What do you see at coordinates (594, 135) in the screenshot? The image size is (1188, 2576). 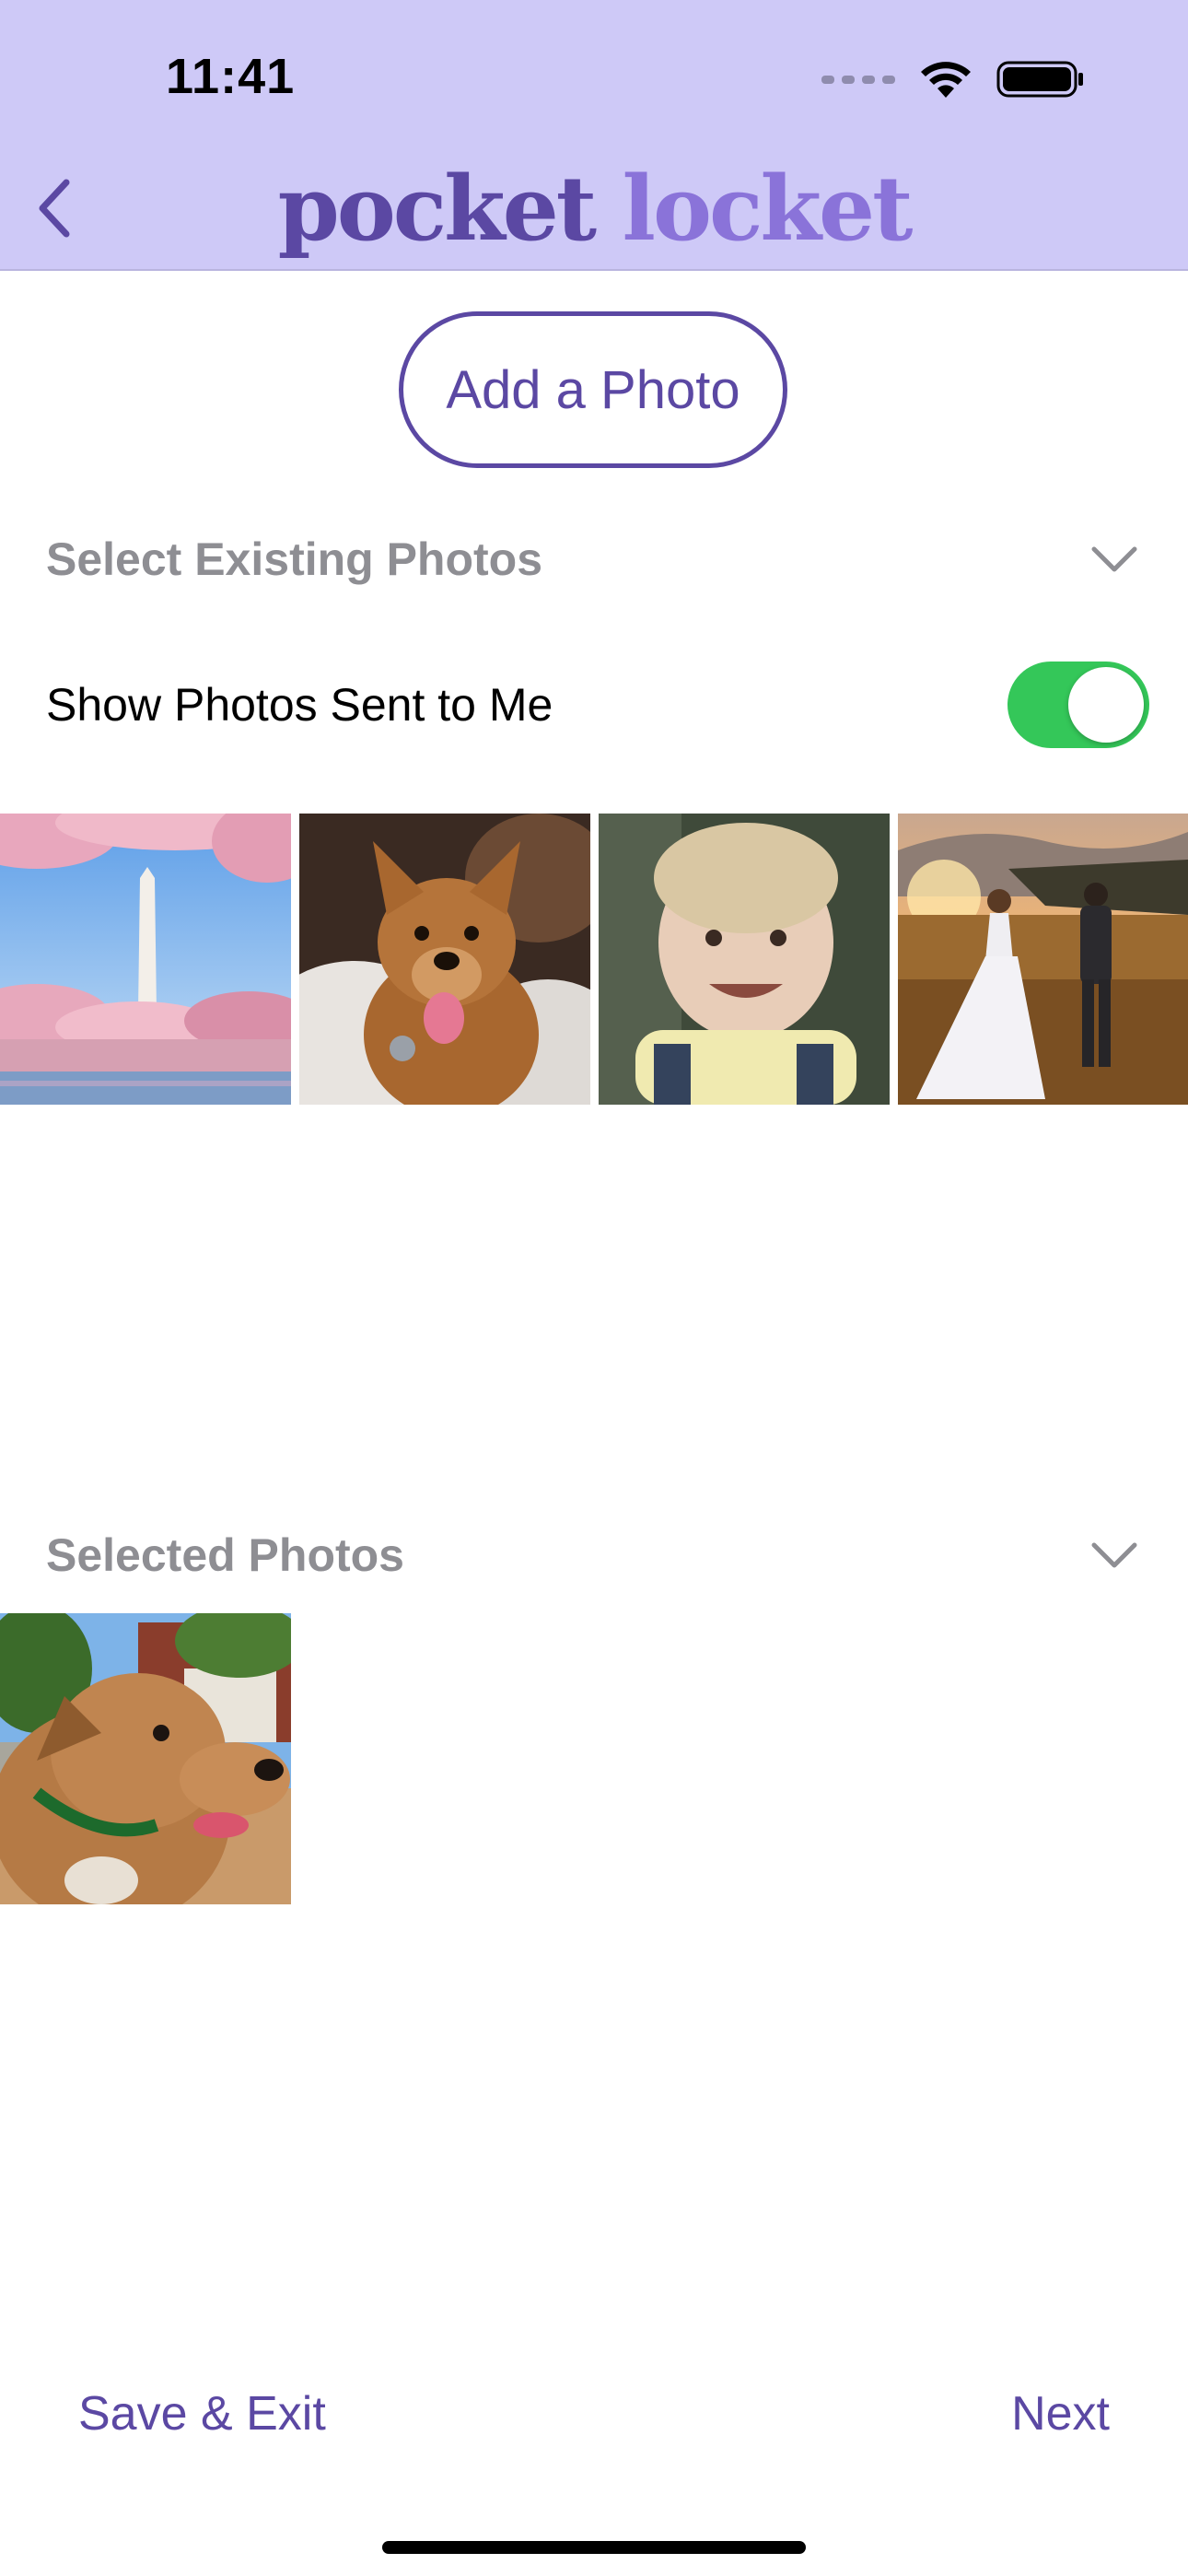 I see `top-header: 11:41 pocket locket` at bounding box center [594, 135].